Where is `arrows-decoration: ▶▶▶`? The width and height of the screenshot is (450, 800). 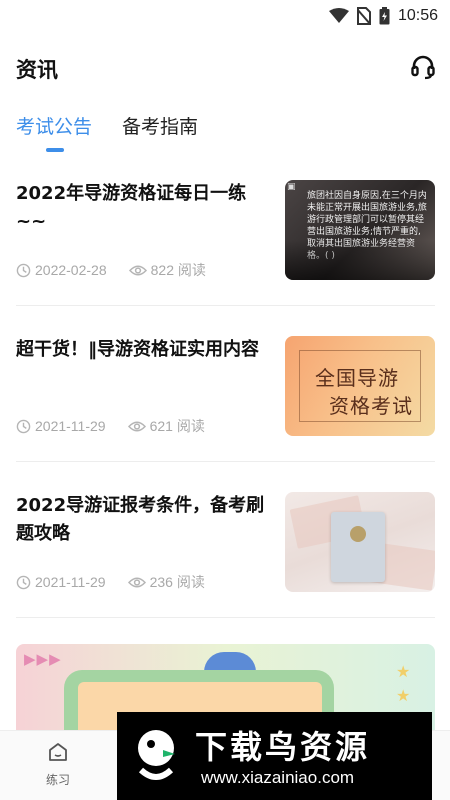
arrows-decoration: ▶▶▶ is located at coordinates (43, 659).